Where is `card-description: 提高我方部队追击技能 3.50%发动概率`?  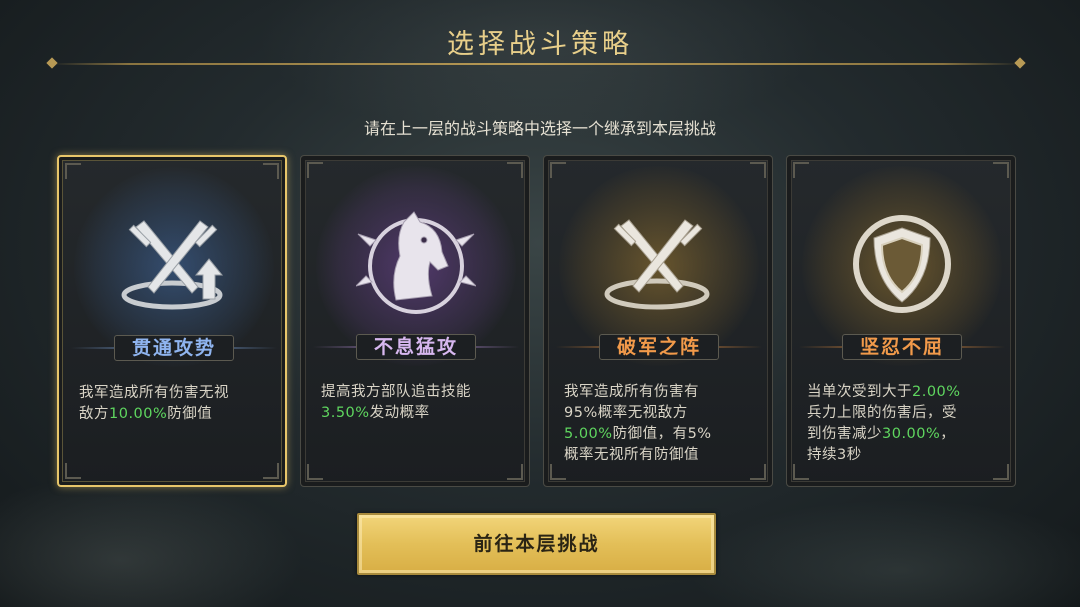
card-description: 提高我方部队追击技能 3.50%发动概率 is located at coordinates (396, 402).